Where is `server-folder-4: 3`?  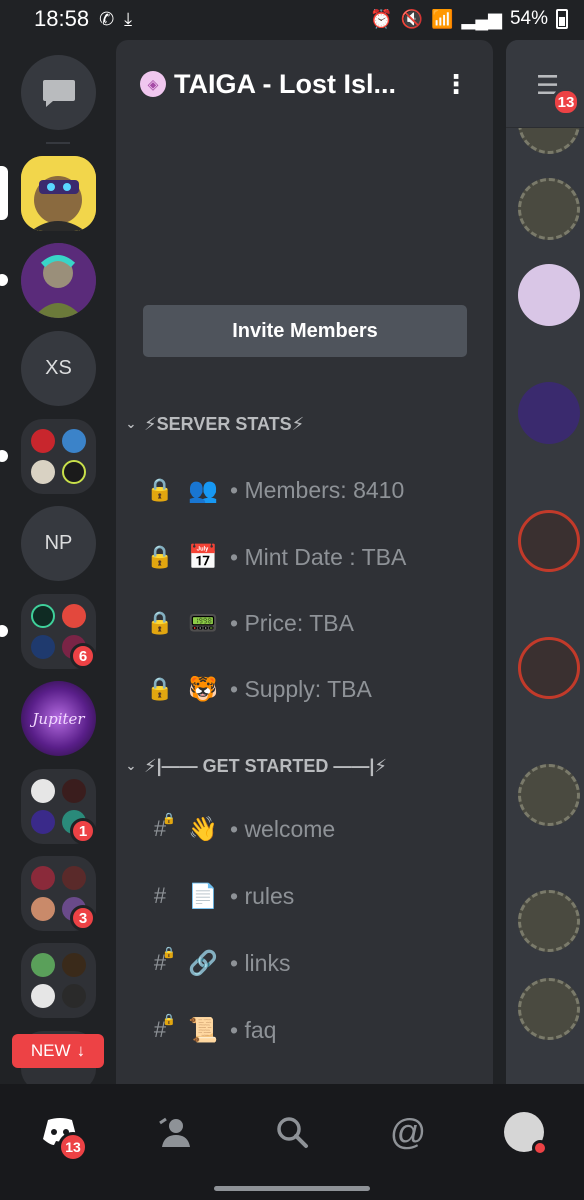 server-folder-4: 3 is located at coordinates (58, 893).